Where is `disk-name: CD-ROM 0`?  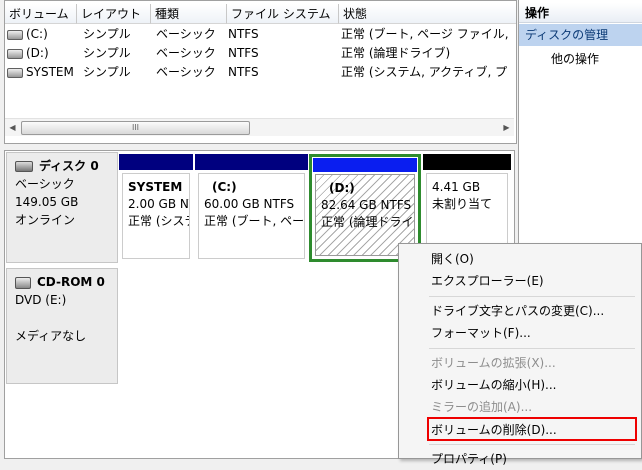 disk-name: CD-ROM 0 is located at coordinates (71, 282).